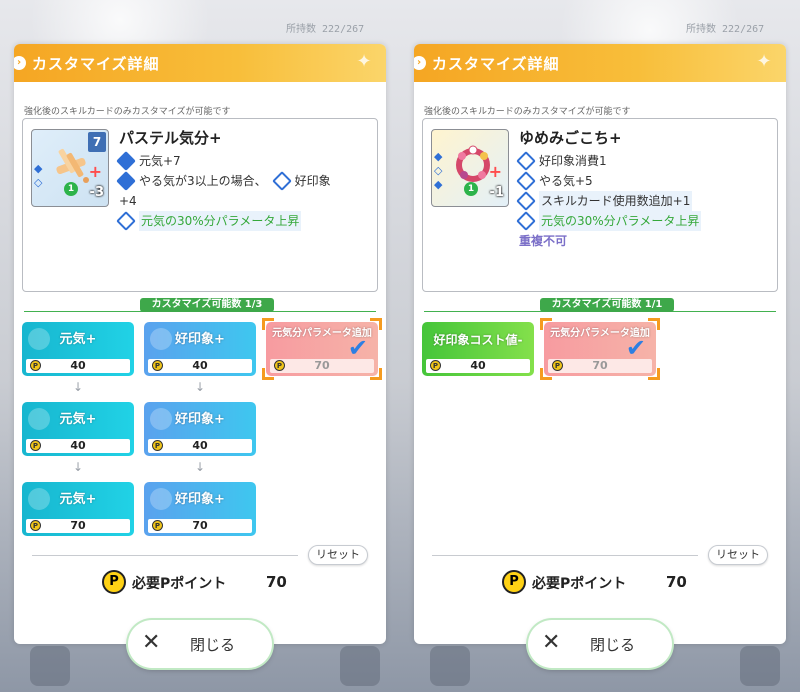 The height and width of the screenshot is (692, 800). What do you see at coordinates (78, 509) in the screenshot?
I see `customize-tile-genki: 元気+ P 70` at bounding box center [78, 509].